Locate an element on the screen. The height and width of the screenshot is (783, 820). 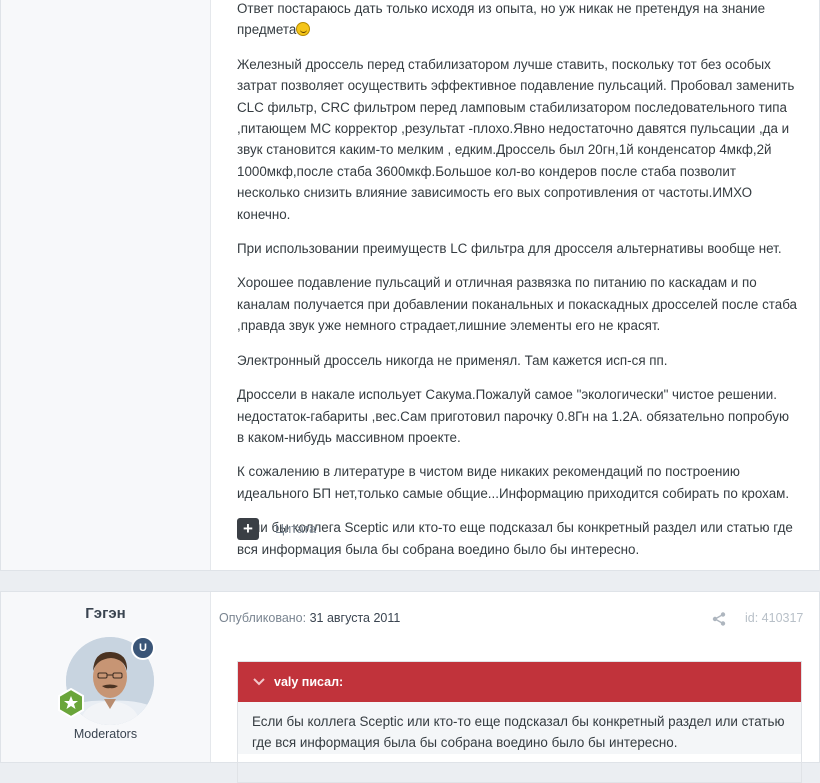
moderator-shield-icon: U is located at coordinates (143, 648).